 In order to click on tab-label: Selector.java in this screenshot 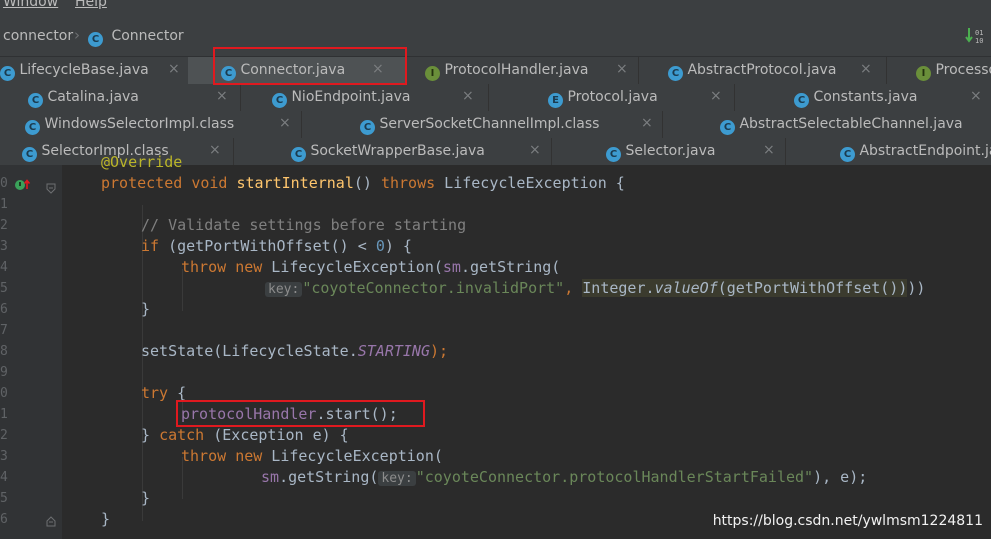, I will do `click(670, 151)`.